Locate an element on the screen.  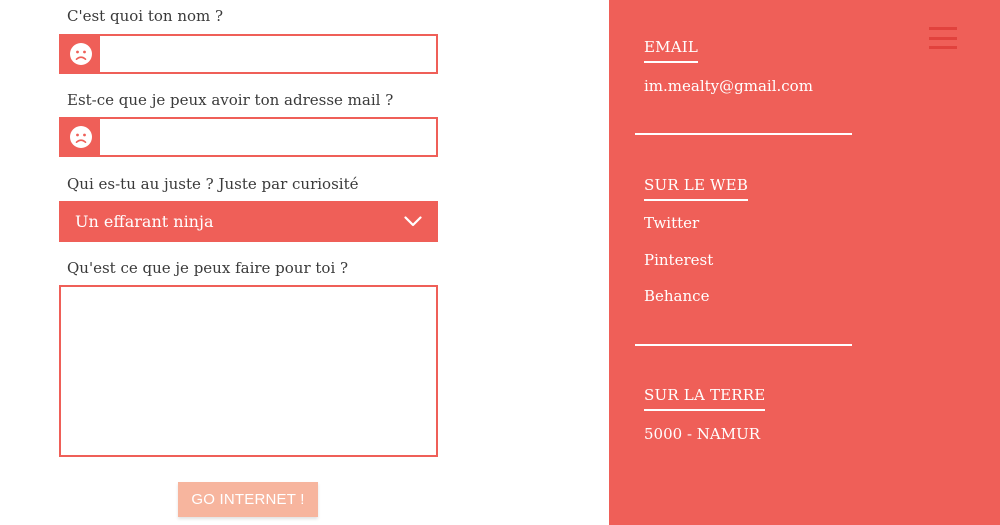
web-section-title: SUR LE WEB is located at coordinates (696, 188).